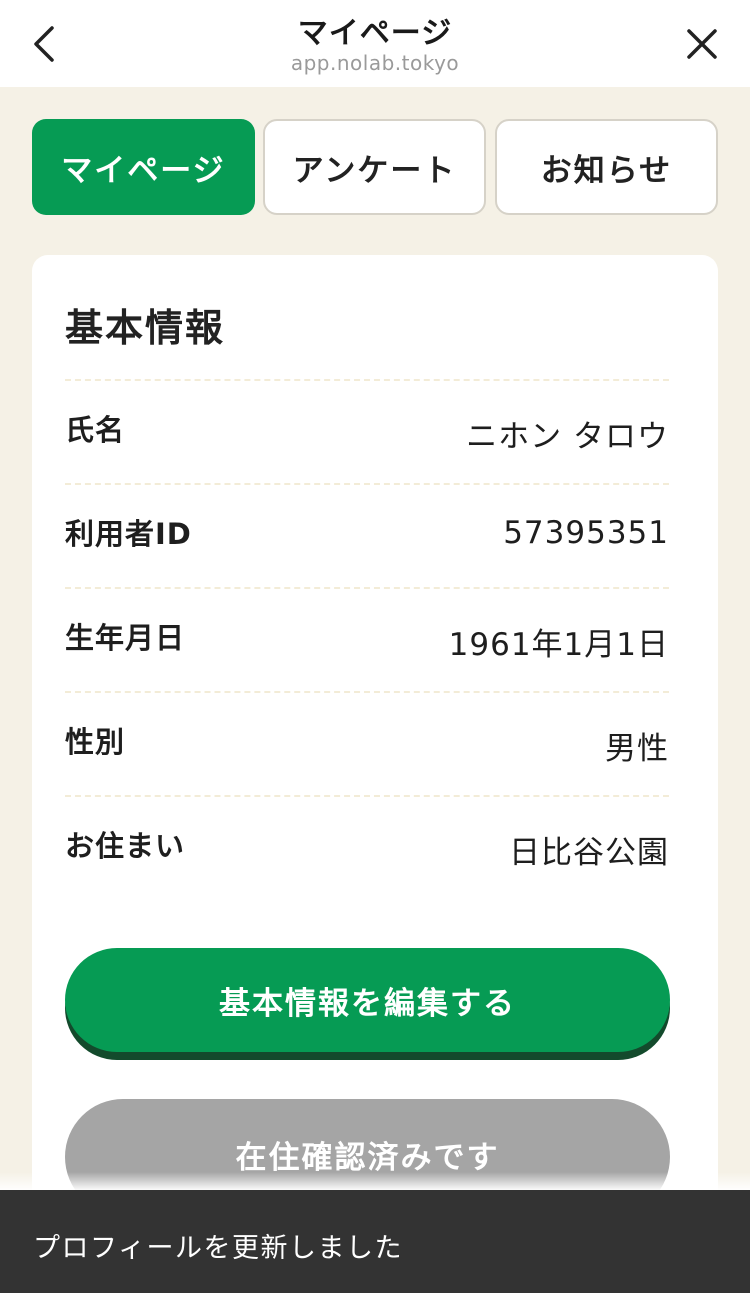  What do you see at coordinates (375, 63) in the screenshot?
I see `page-url: app.nolab.tokyo` at bounding box center [375, 63].